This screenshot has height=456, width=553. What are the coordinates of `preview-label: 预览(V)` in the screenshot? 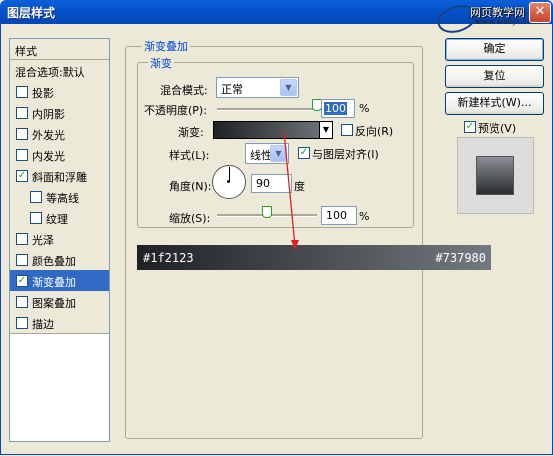 It's located at (497, 128).